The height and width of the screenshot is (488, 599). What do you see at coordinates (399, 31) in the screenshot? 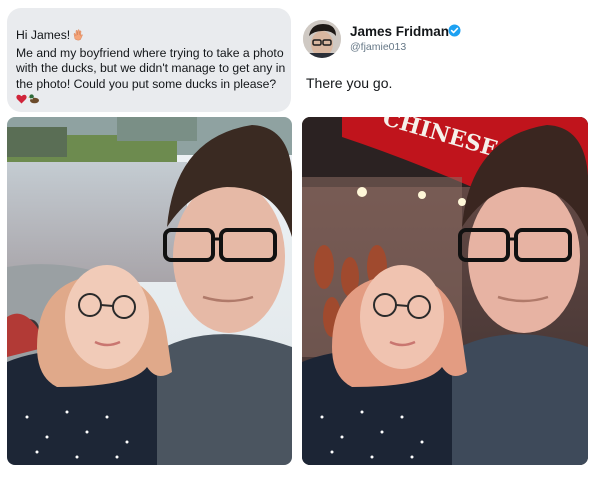
I see `author-name: James Fridman` at bounding box center [399, 31].